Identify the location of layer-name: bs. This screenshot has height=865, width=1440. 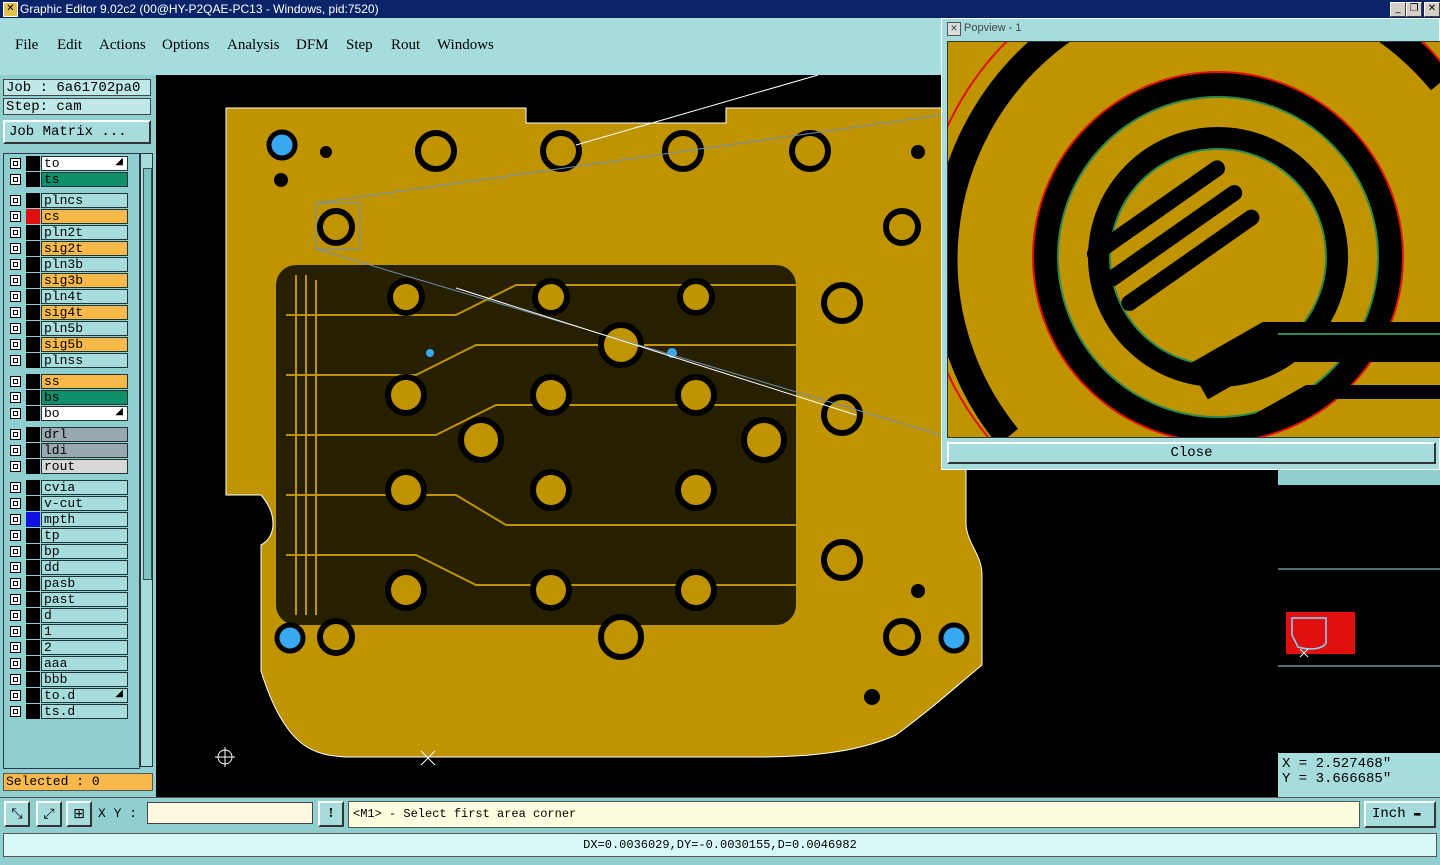
(84, 397).